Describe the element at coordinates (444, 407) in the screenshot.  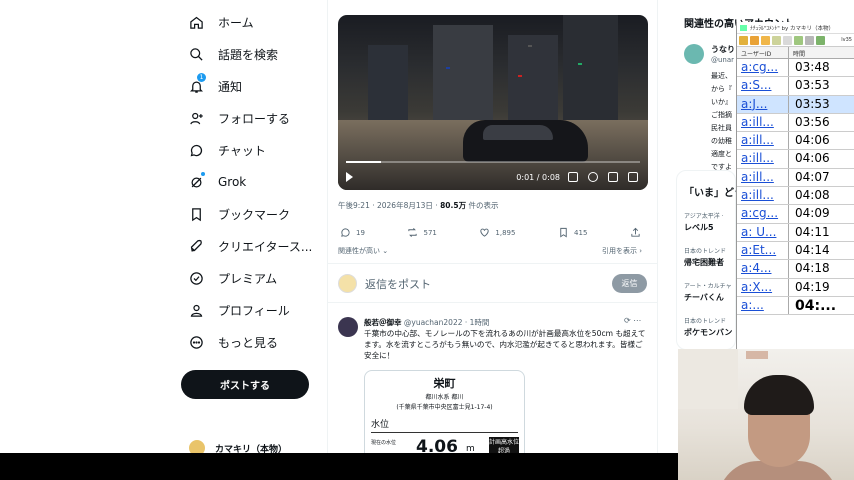
I see `card-address: (千葉県千葉市中央区富士見1-17-4)` at that location.